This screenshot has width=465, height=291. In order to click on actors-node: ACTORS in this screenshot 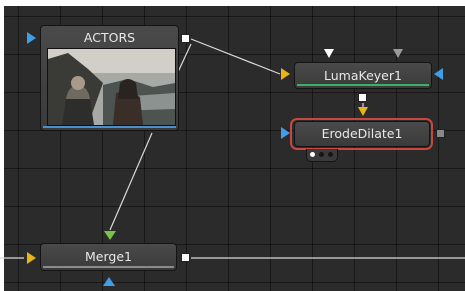, I will do `click(109, 78)`.